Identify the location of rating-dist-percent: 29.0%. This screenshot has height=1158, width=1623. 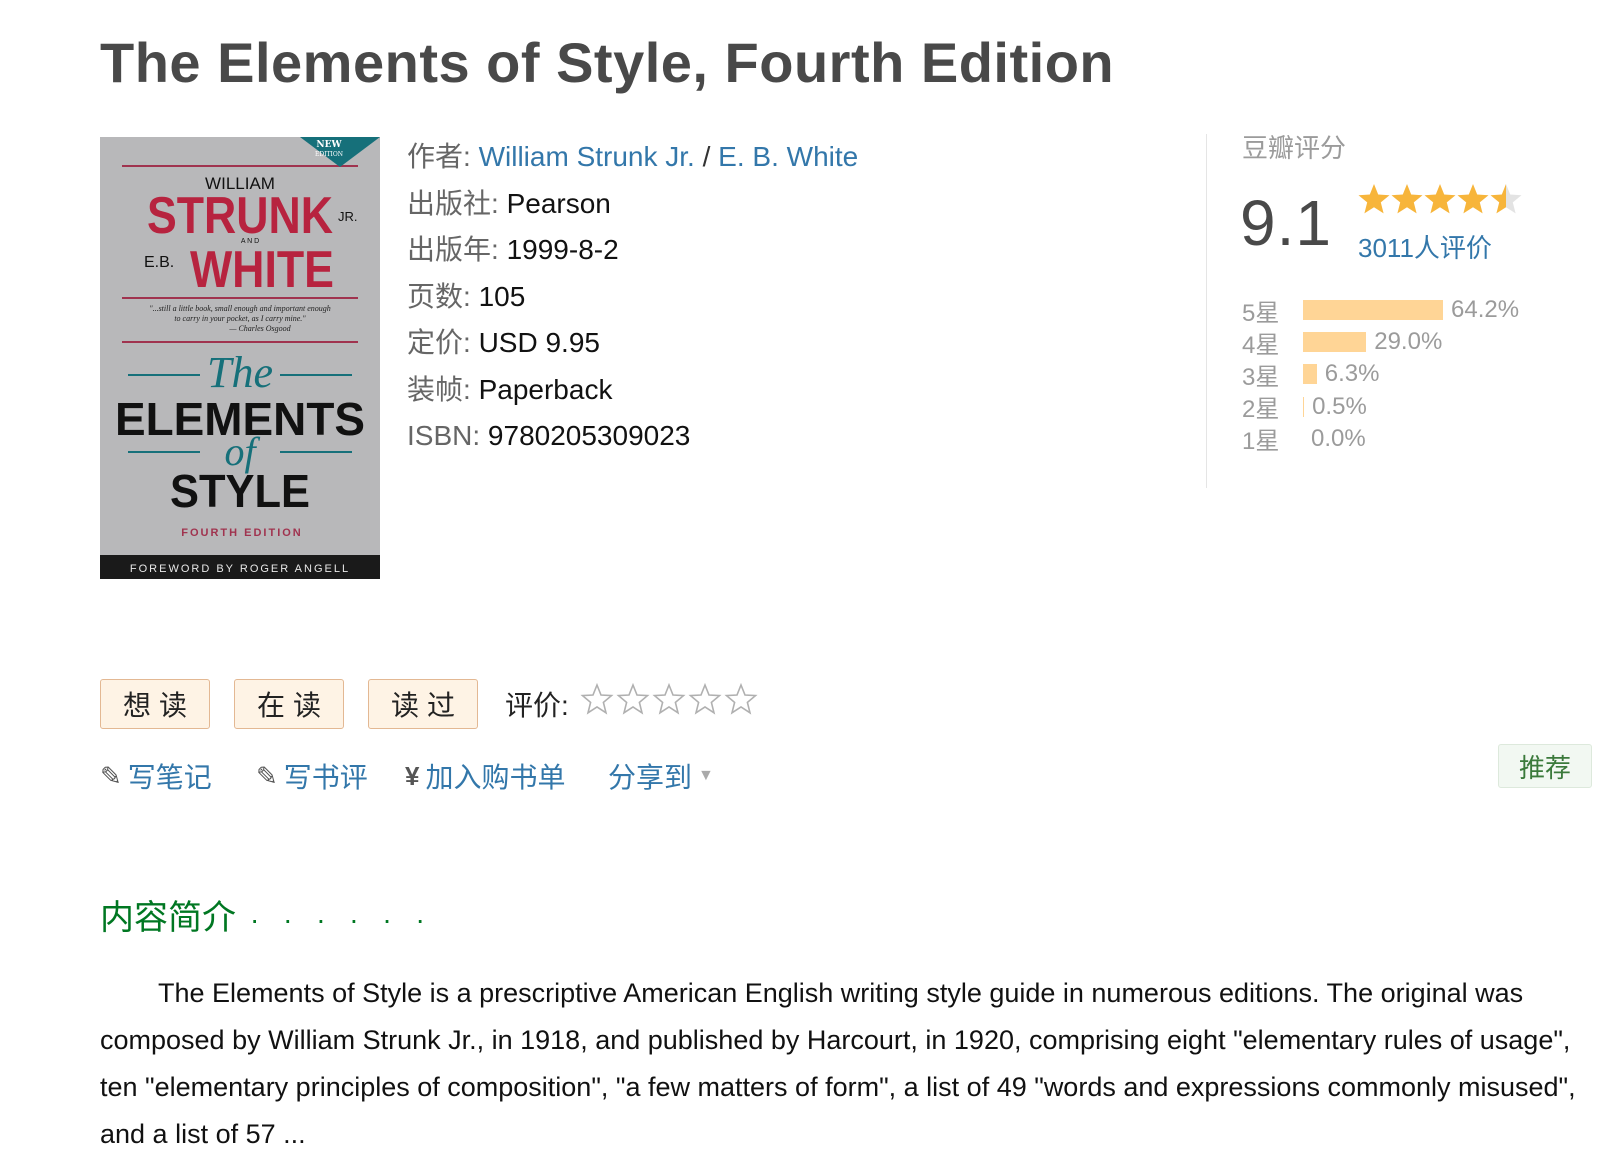
(1408, 342).